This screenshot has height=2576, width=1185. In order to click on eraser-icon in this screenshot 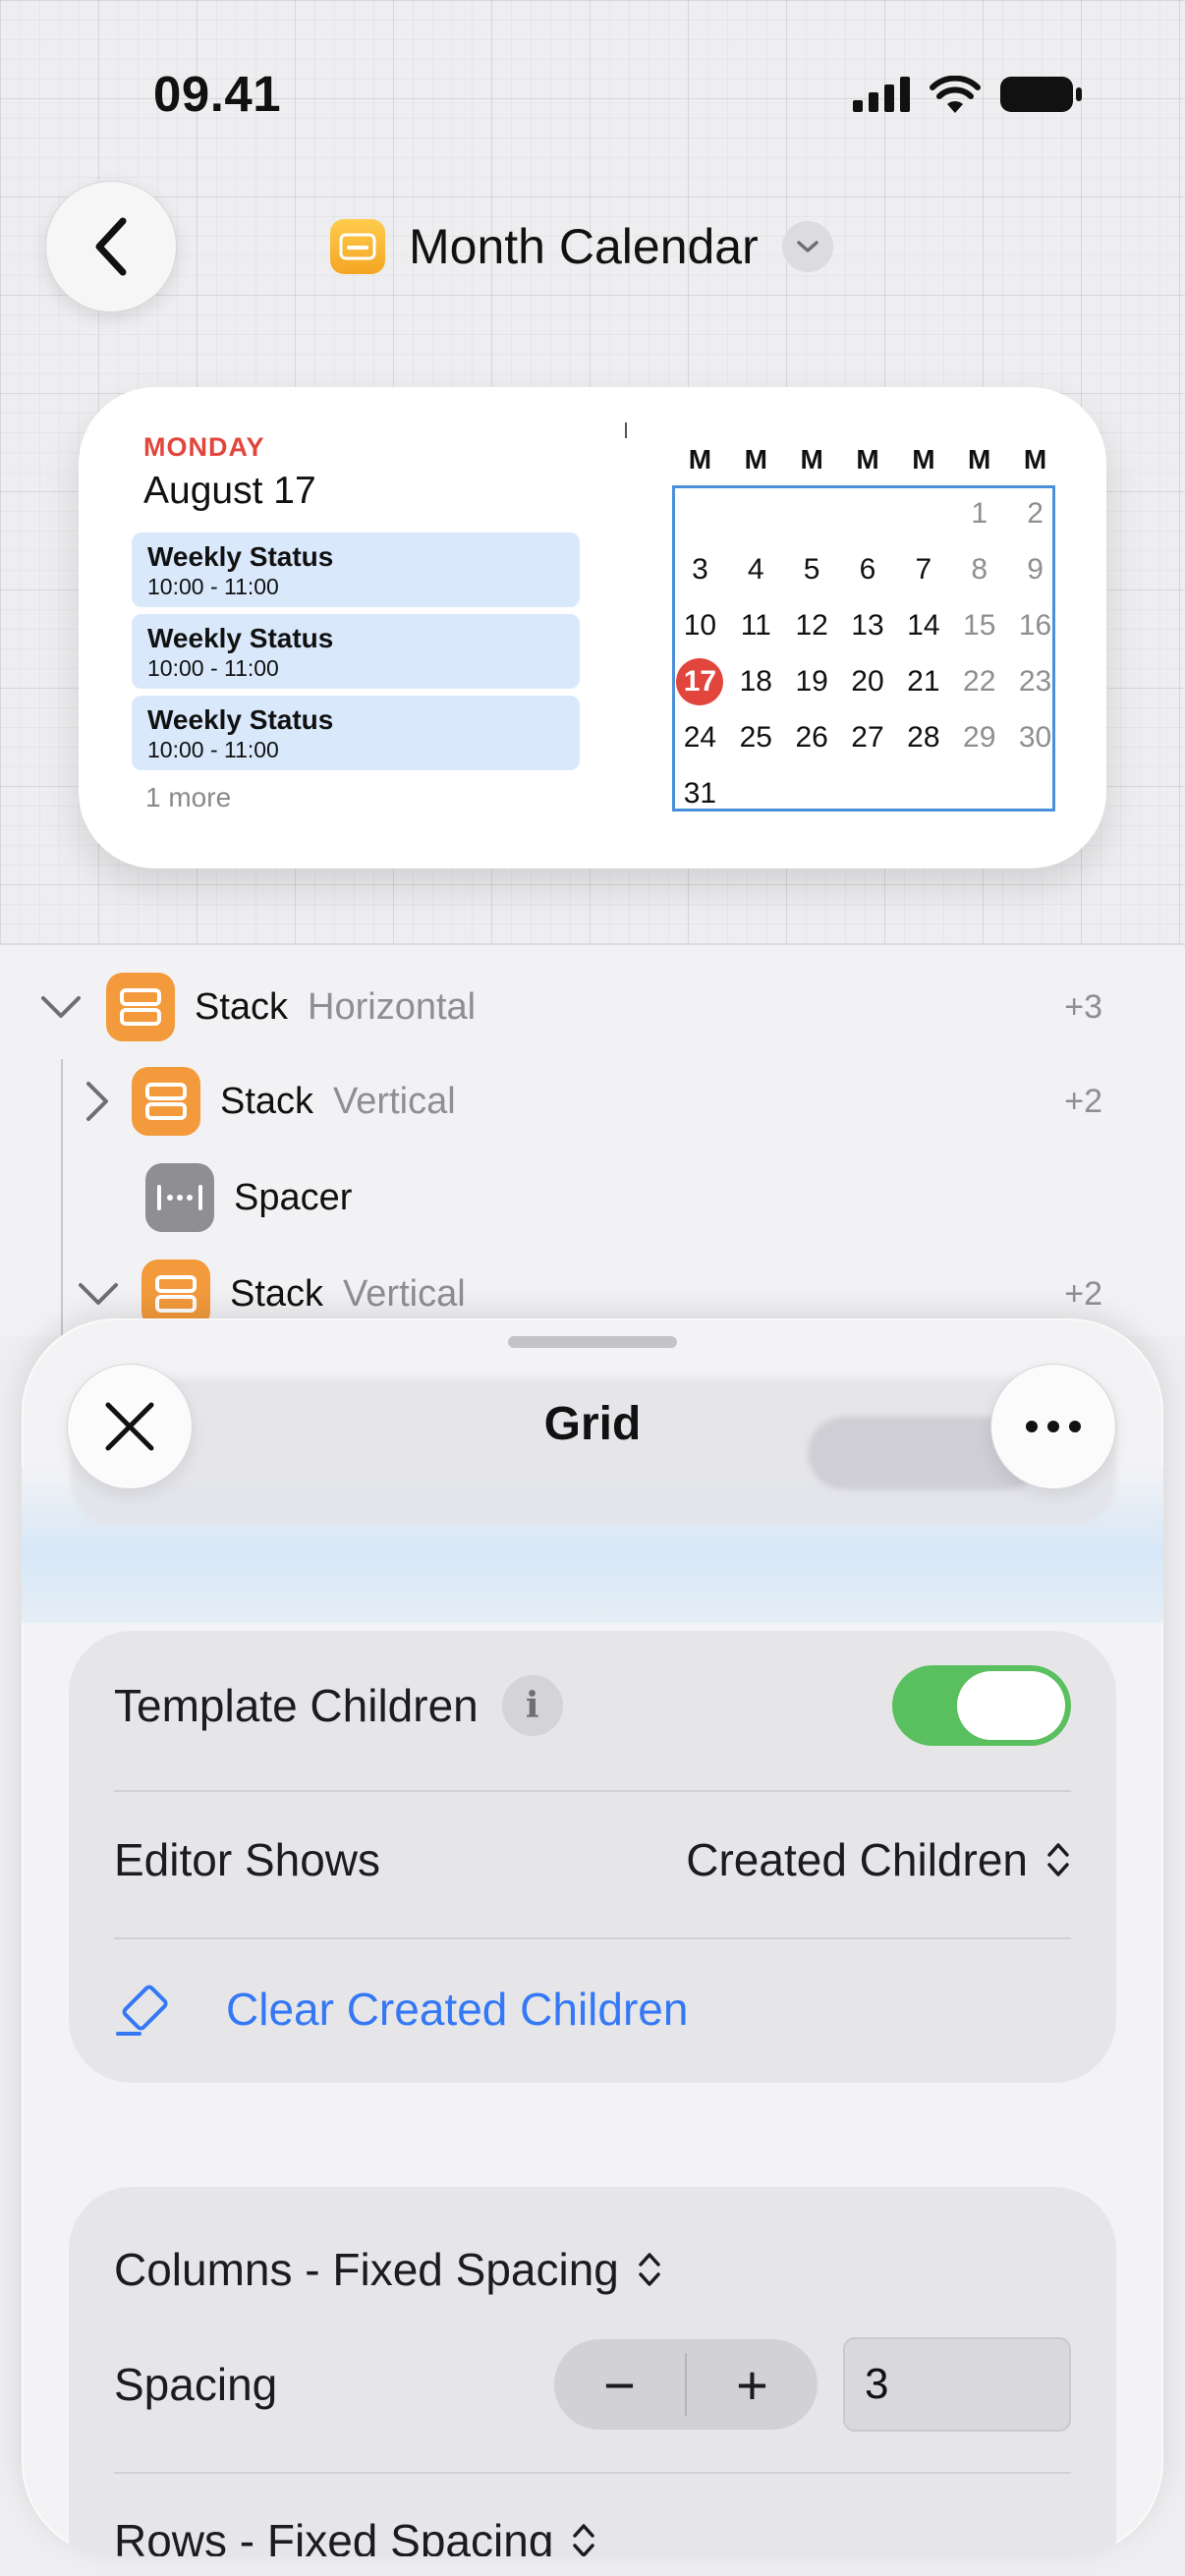, I will do `click(142, 2010)`.